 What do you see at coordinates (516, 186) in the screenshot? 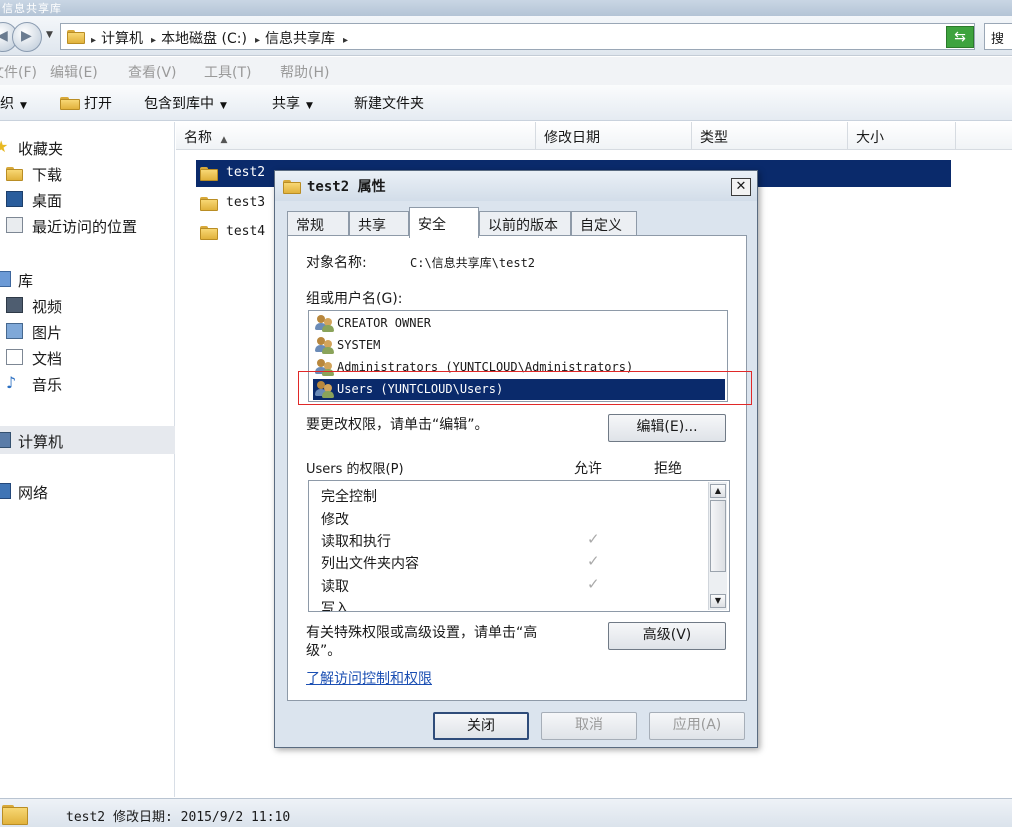
I see `dialog-title-bar: test2 属性 ✕` at bounding box center [516, 186].